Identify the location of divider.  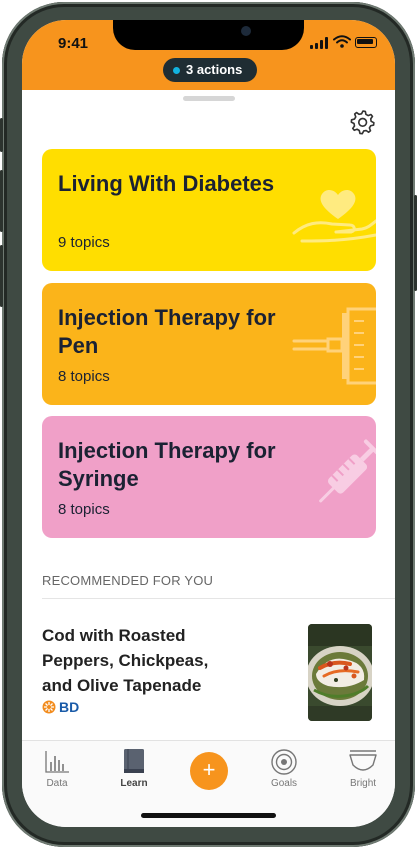
(218, 598).